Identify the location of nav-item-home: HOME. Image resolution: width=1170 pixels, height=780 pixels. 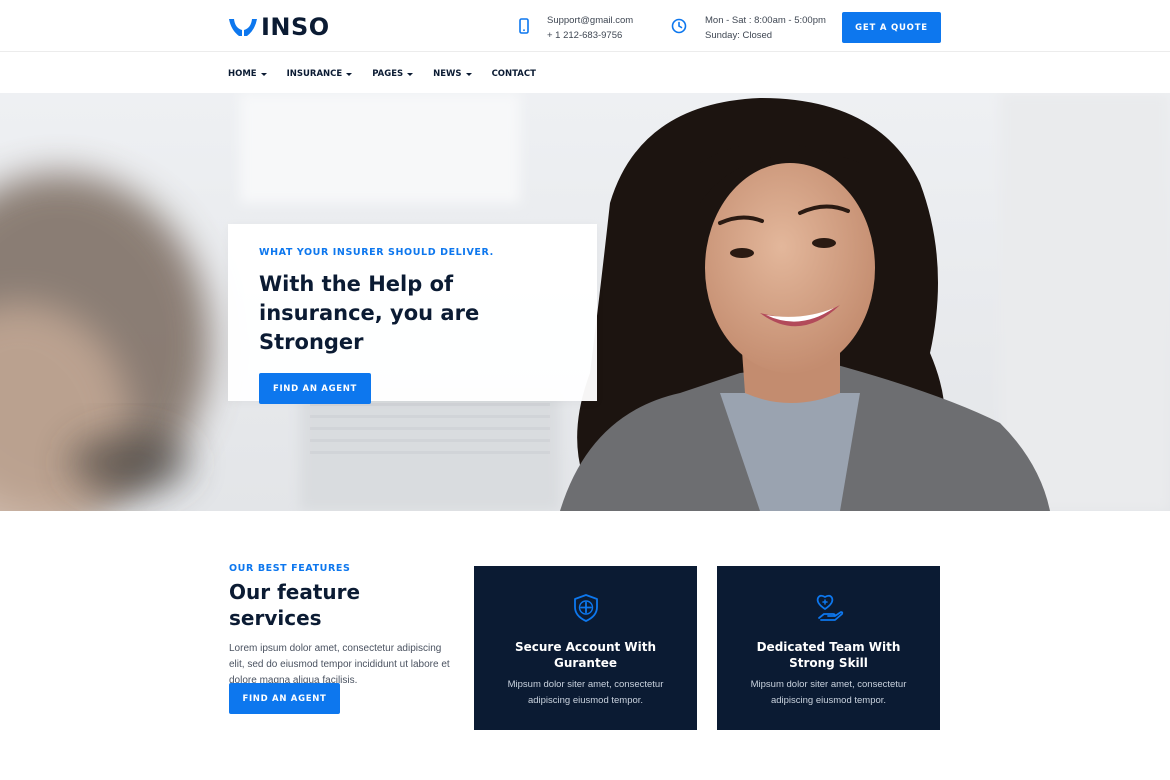
(247, 74).